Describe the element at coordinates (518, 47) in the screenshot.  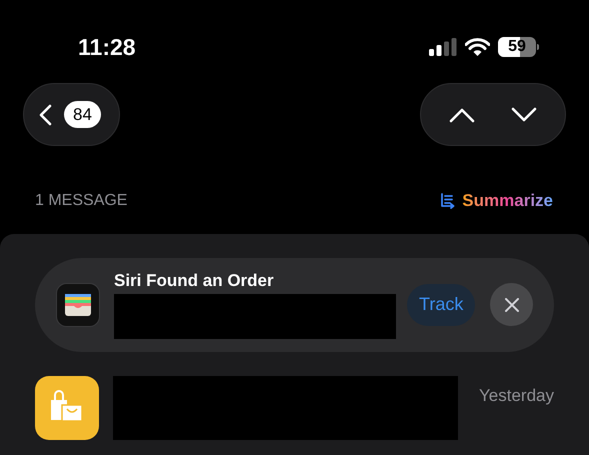
I see `battery-indicator: 59` at that location.